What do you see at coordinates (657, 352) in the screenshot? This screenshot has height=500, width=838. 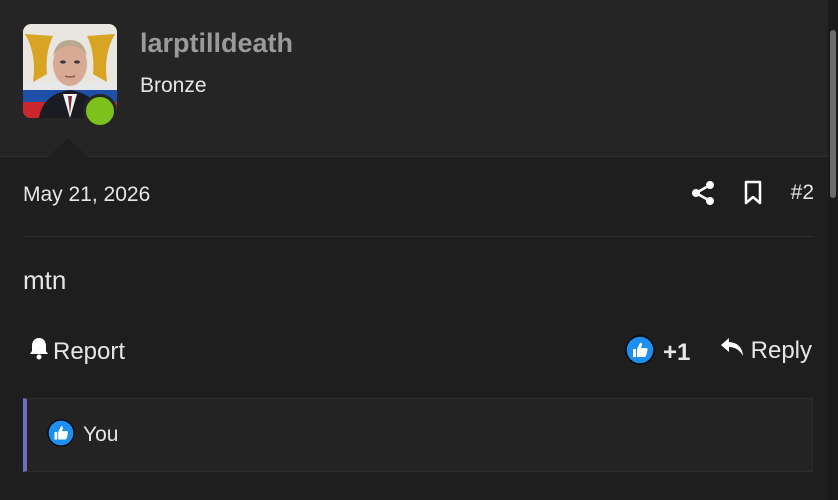 I see `reaction-summary-button: +1` at bounding box center [657, 352].